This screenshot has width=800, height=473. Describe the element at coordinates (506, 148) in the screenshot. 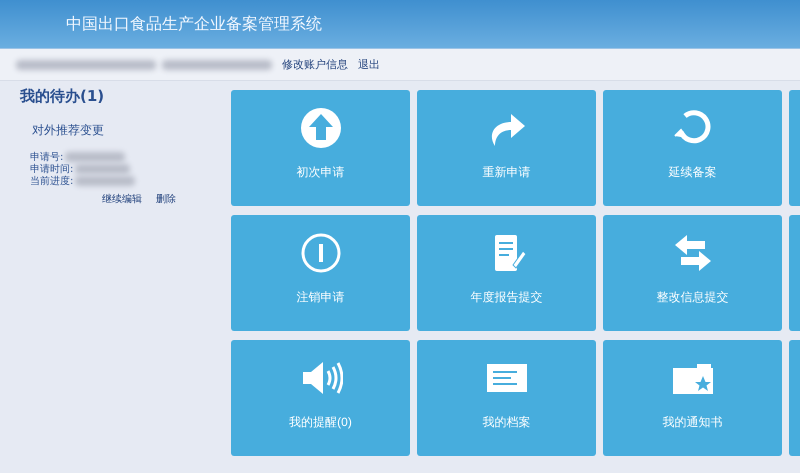

I see `menu-tile: 重新申请` at that location.